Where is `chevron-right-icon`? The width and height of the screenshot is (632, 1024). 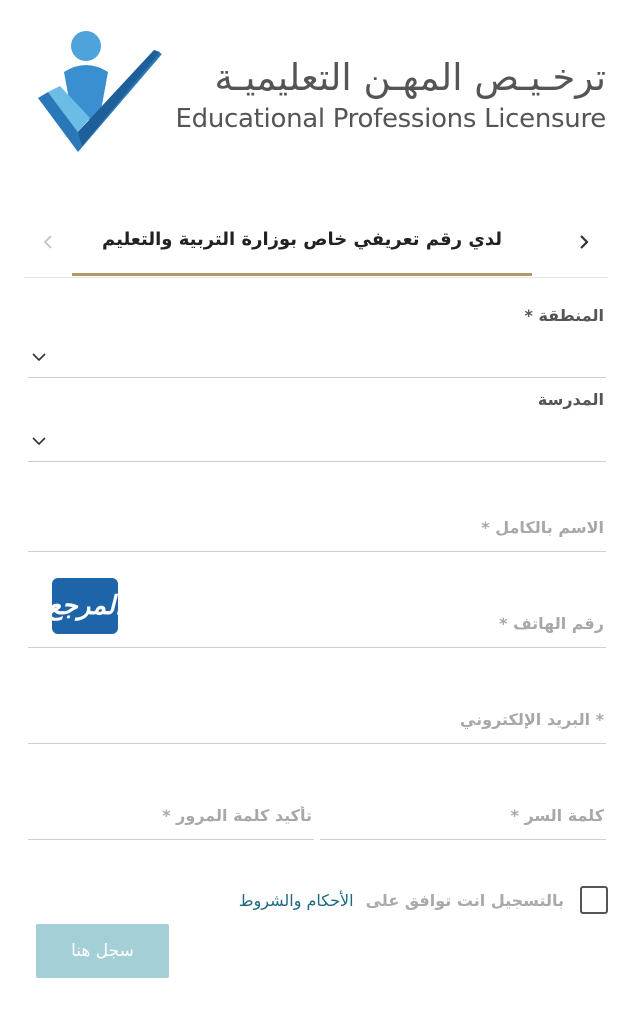 chevron-right-icon is located at coordinates (584, 242).